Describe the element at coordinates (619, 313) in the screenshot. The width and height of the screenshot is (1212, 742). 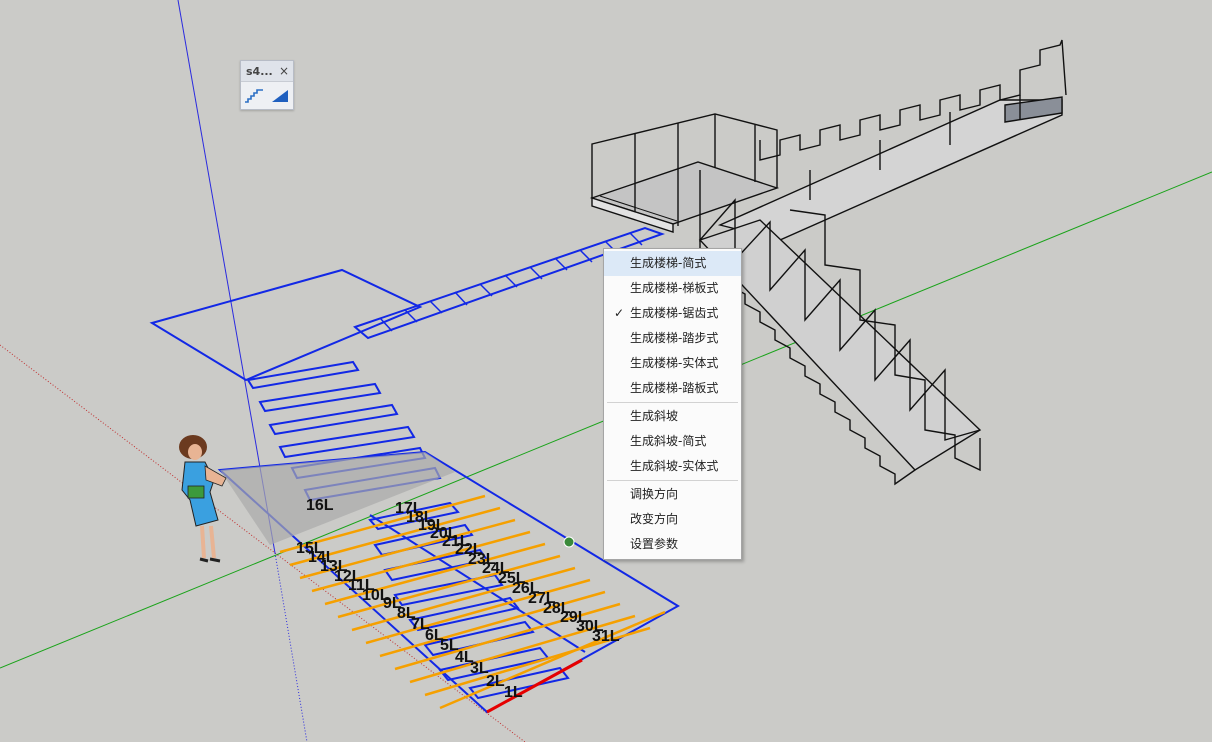
I see `check-icon: ✓` at that location.